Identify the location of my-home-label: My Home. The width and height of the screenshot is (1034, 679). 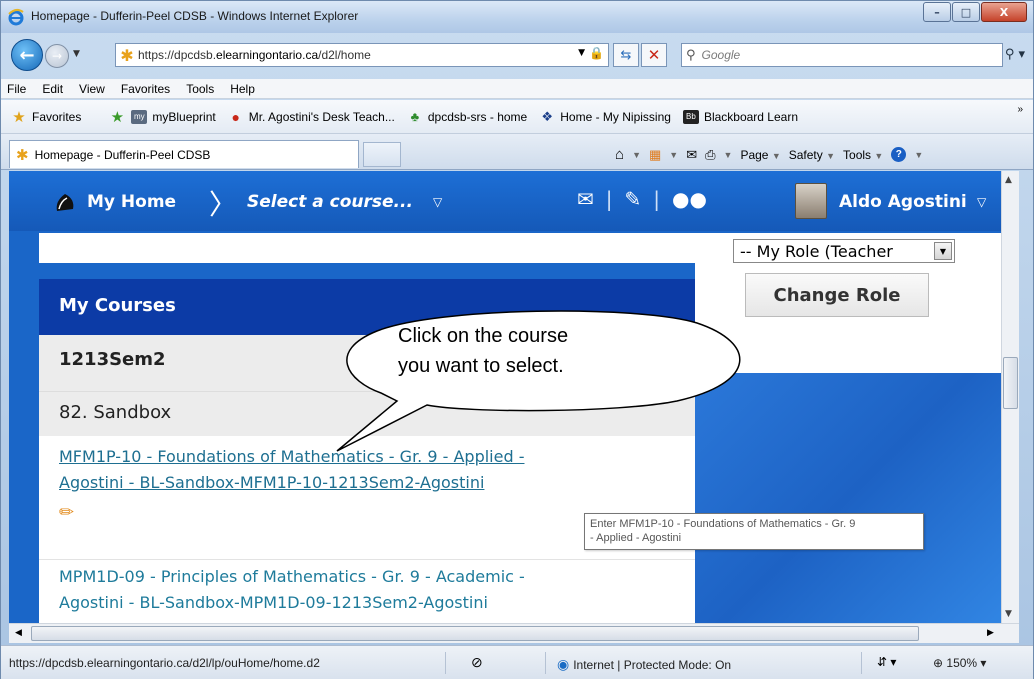
(132, 202).